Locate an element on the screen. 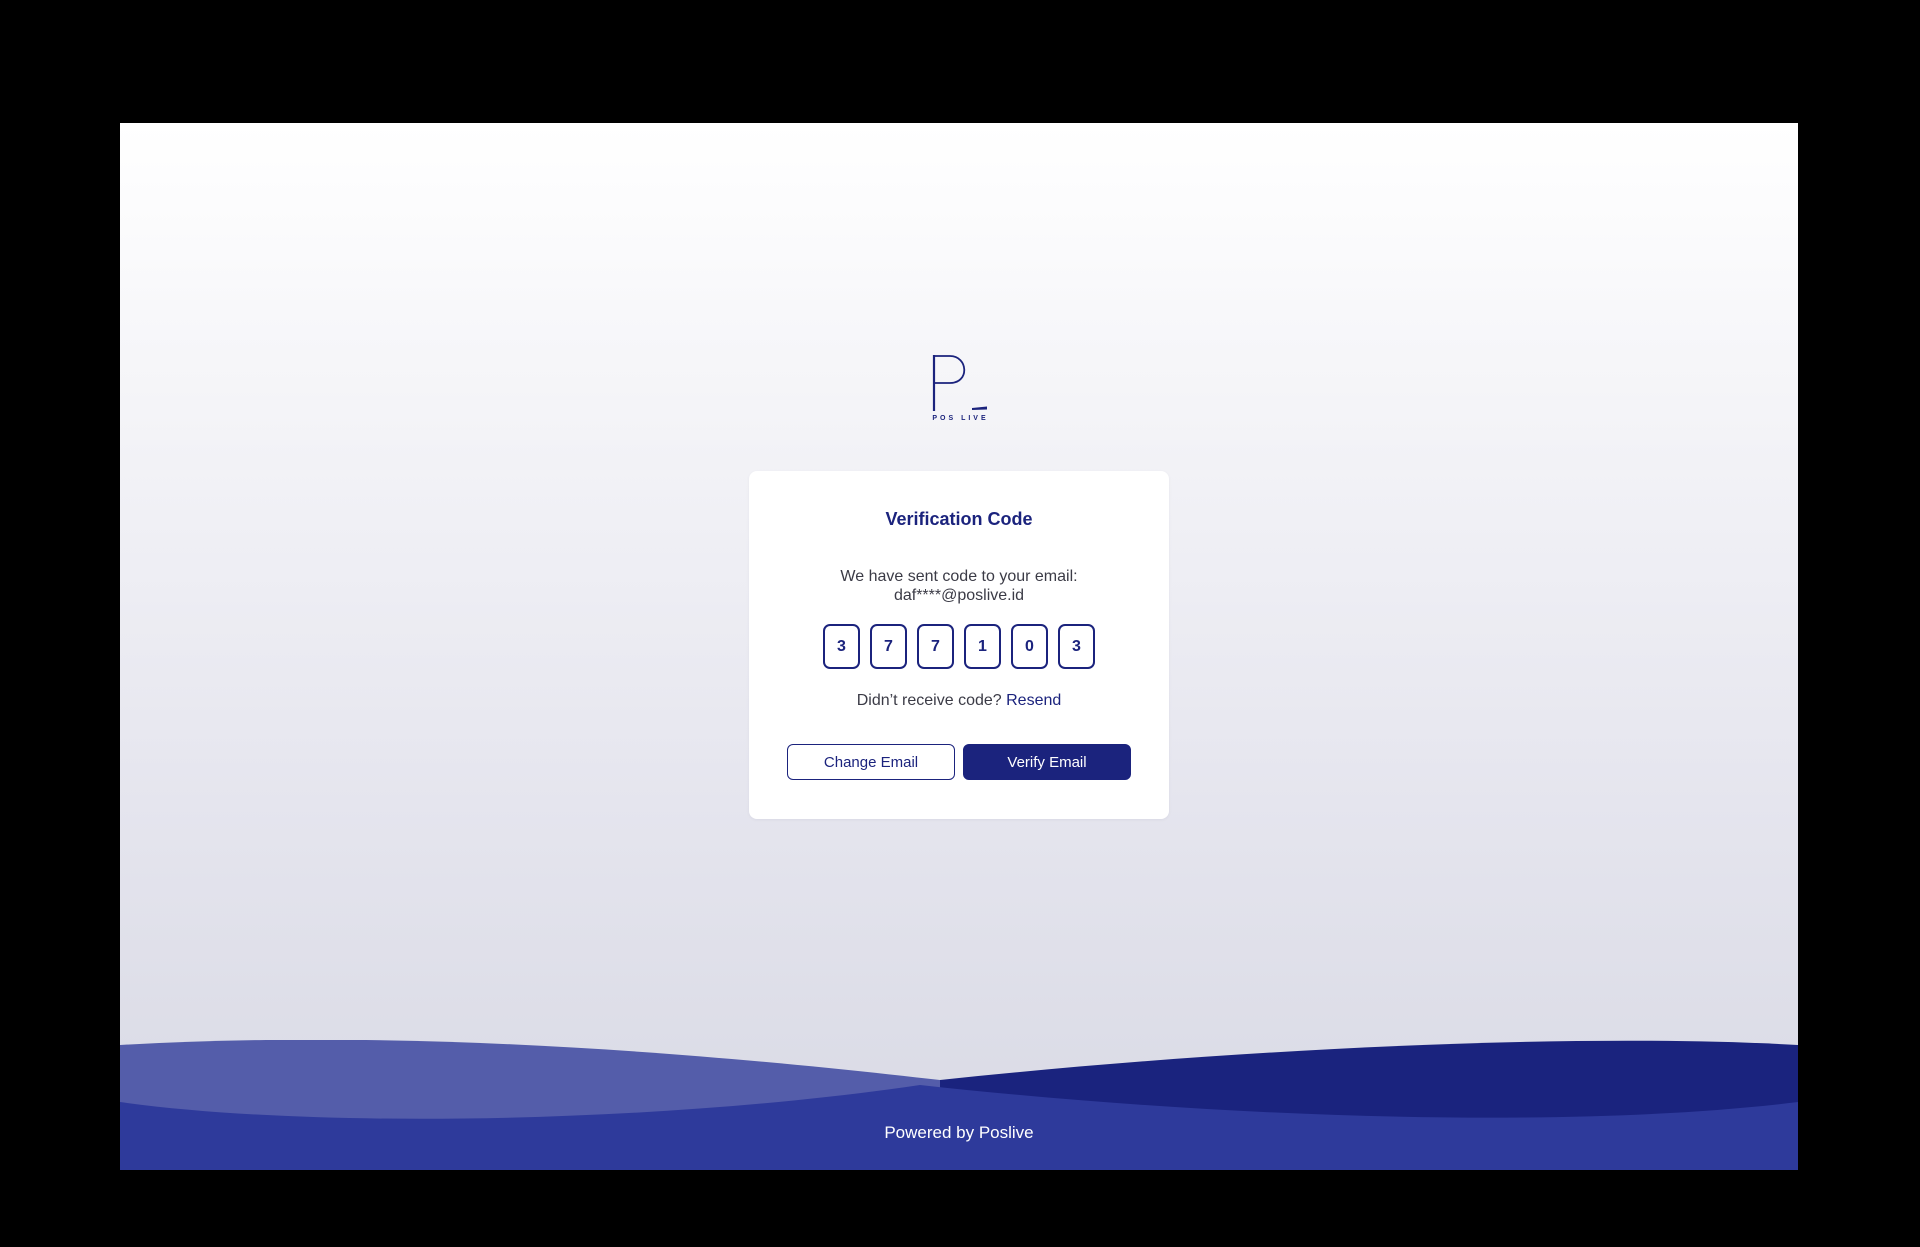  verify-email-button: Verify Email is located at coordinates (1047, 762).